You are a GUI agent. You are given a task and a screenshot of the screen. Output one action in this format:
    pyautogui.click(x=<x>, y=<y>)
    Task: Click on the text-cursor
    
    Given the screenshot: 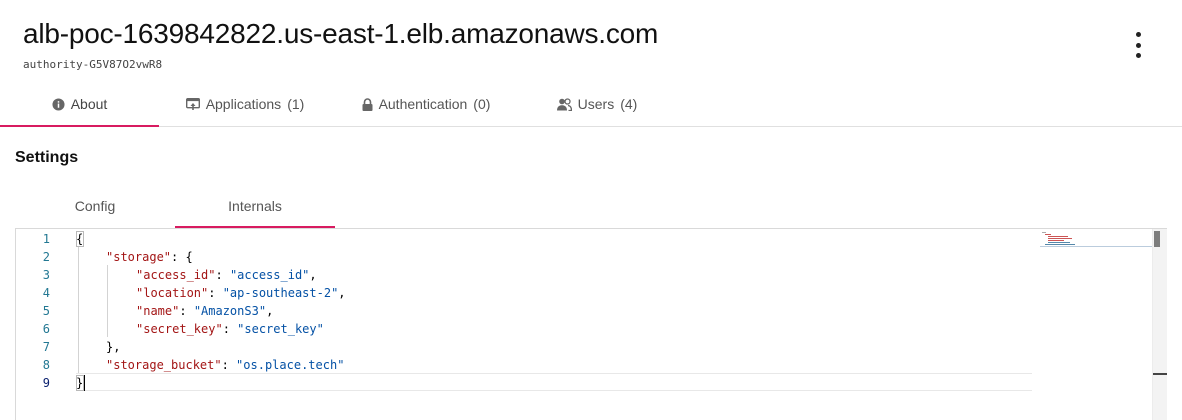 What is the action you would take?
    pyautogui.click(x=84, y=383)
    